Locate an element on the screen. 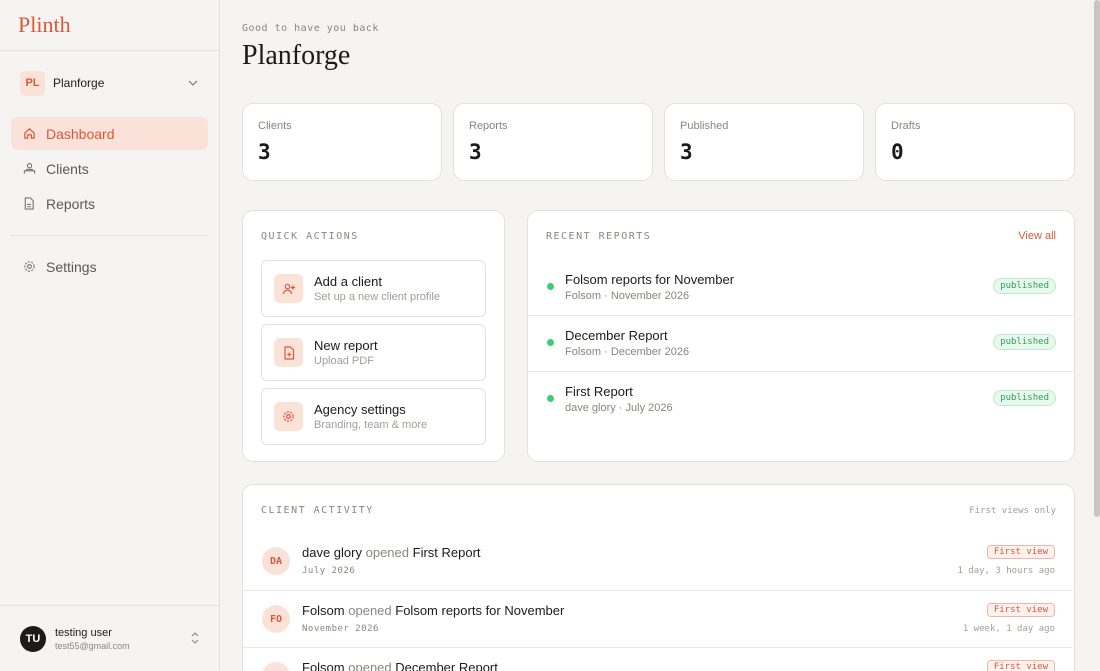 The height and width of the screenshot is (671, 1100). users-icon is located at coordinates (29, 169).